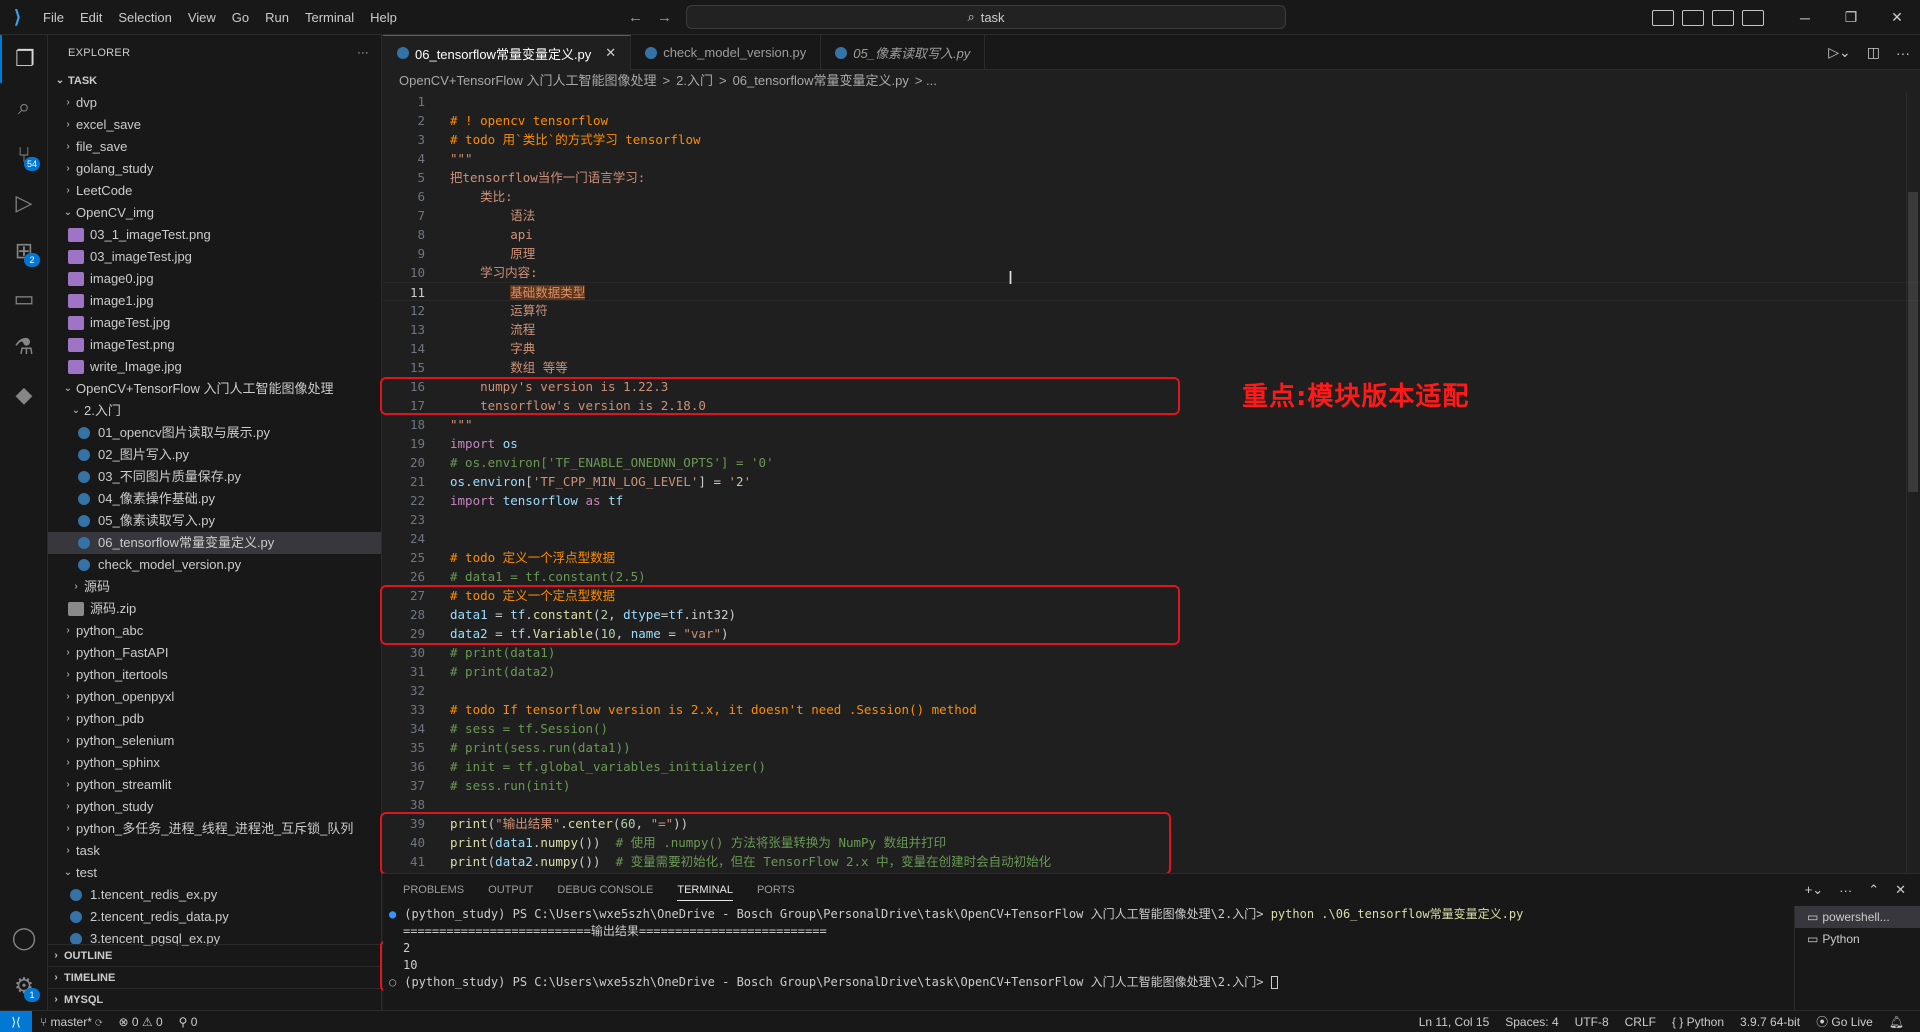 The width and height of the screenshot is (1920, 1032). I want to click on menu-run: Run, so click(277, 17).